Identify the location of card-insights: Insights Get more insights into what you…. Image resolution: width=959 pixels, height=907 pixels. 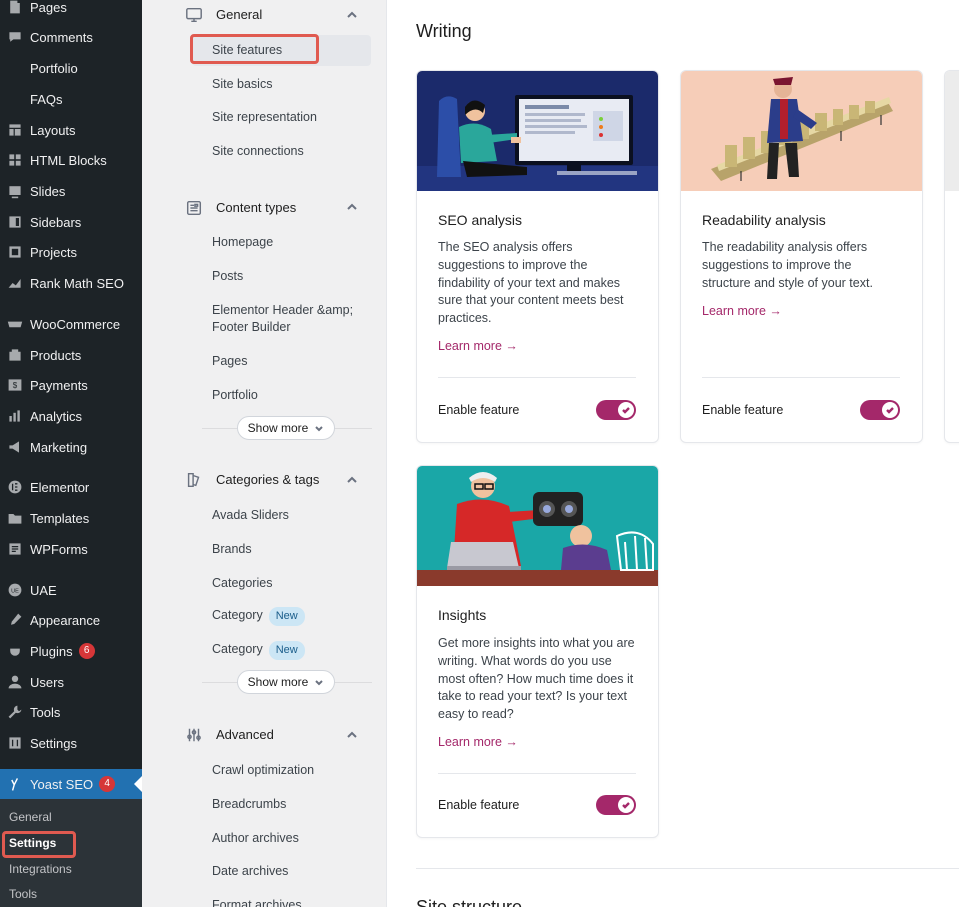
(537, 651).